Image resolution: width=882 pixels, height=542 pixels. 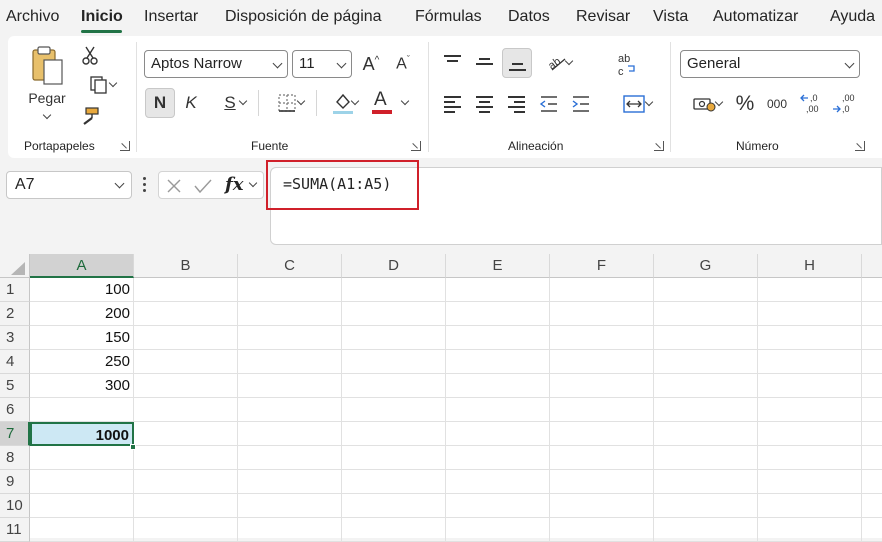 What do you see at coordinates (82, 338) in the screenshot?
I see `cell: 150` at bounding box center [82, 338].